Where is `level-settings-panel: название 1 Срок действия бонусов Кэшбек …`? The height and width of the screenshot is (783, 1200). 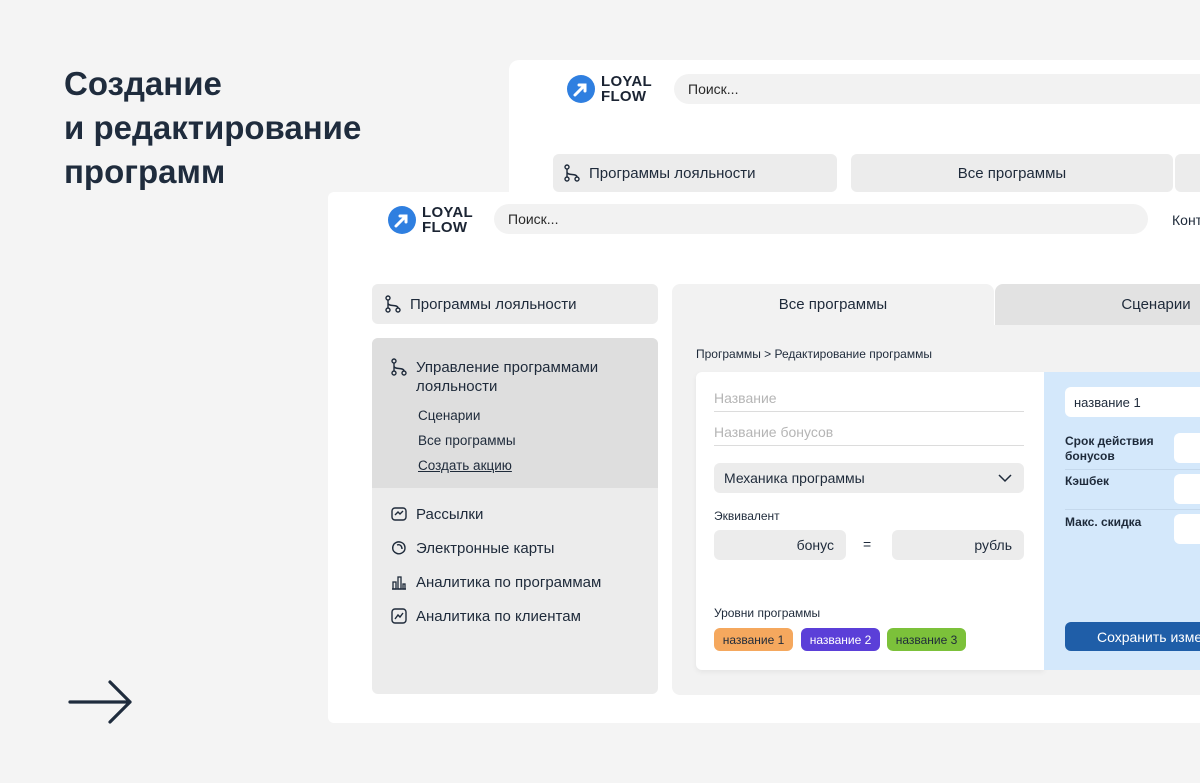
level-settings-panel: название 1 Срок действия бонусов Кэшбек … is located at coordinates (1122, 521).